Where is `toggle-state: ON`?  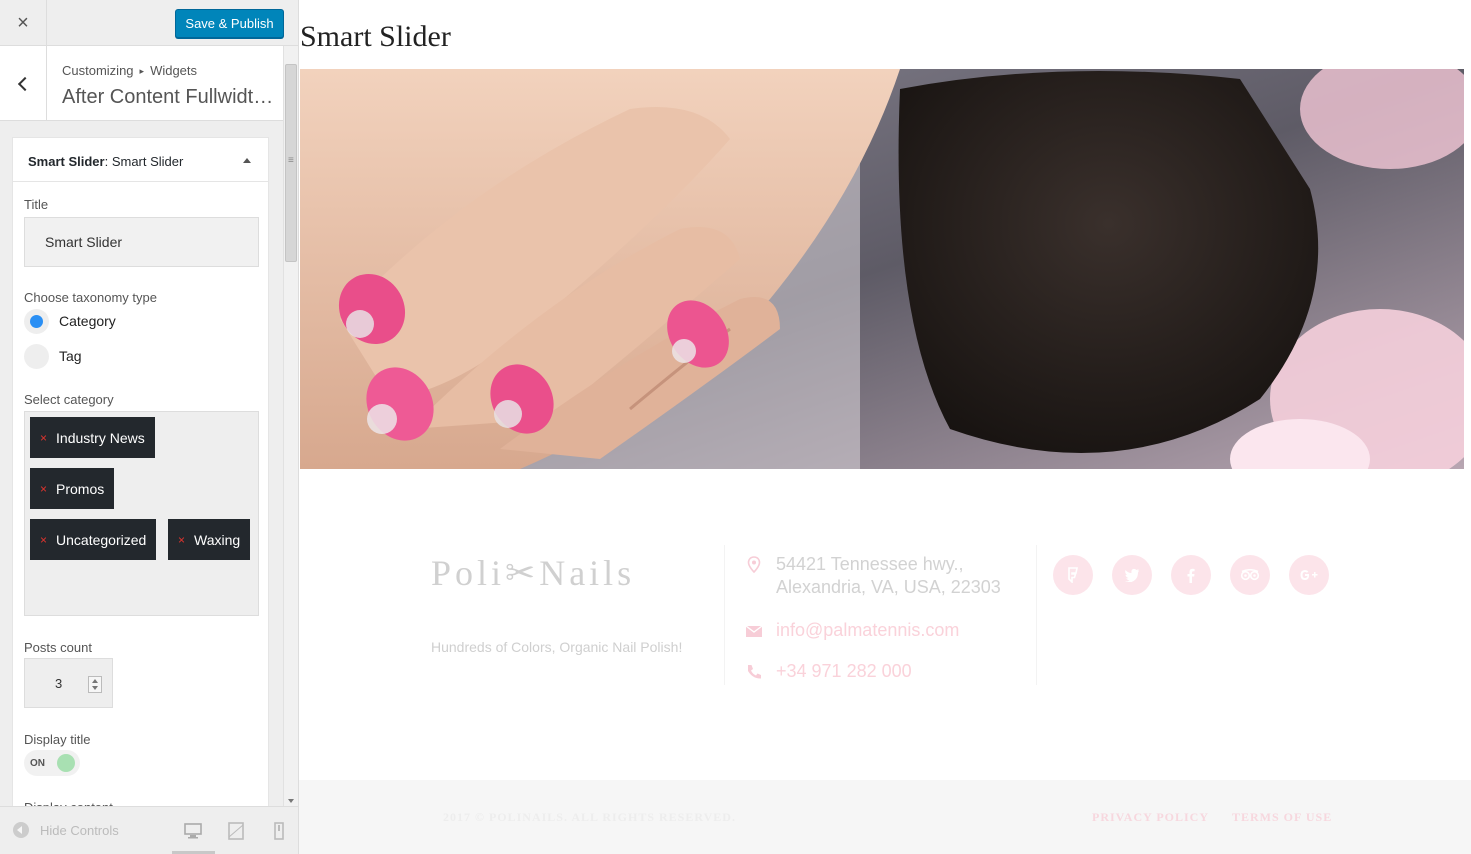 toggle-state: ON is located at coordinates (37, 763).